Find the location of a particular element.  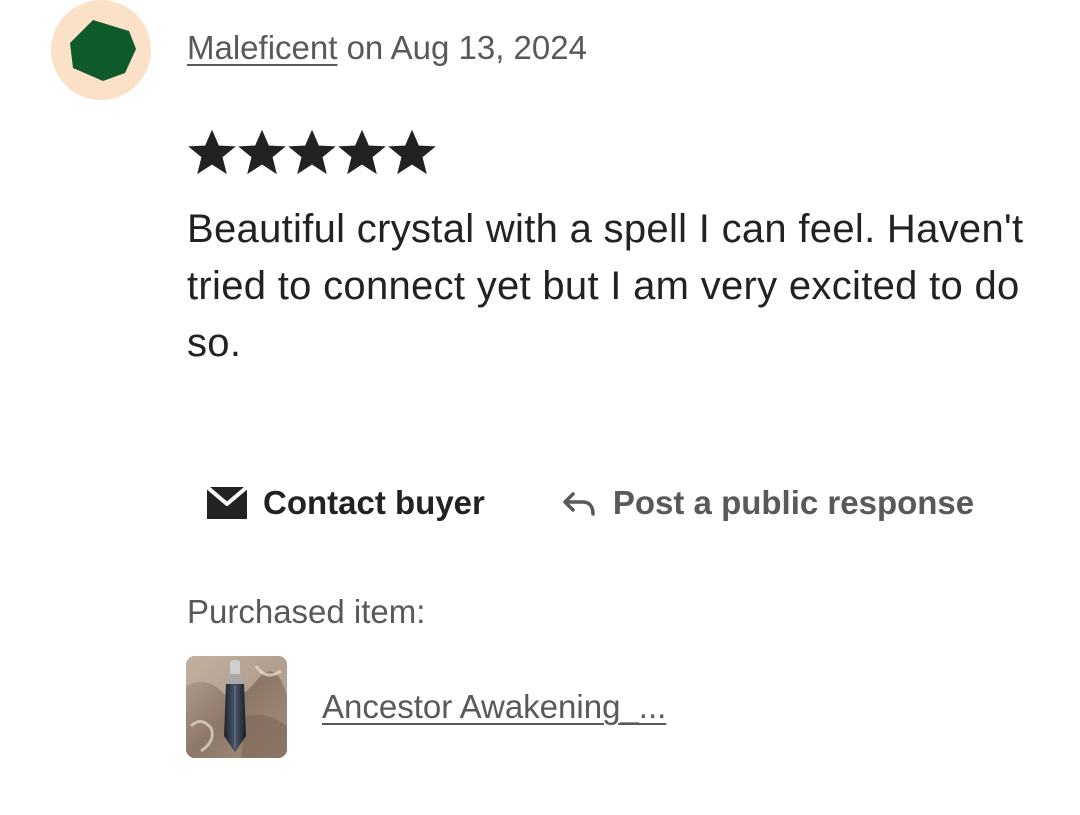

post-public-response-button: Post a public response is located at coordinates (767, 503).